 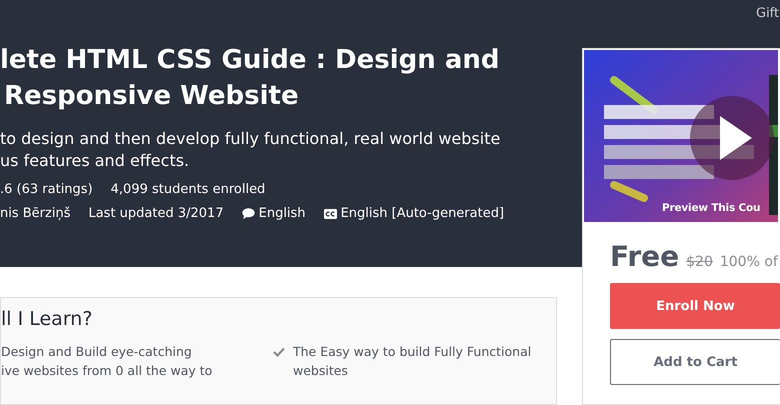 I want to click on captions-label: English [Auto-generated], so click(x=422, y=213).